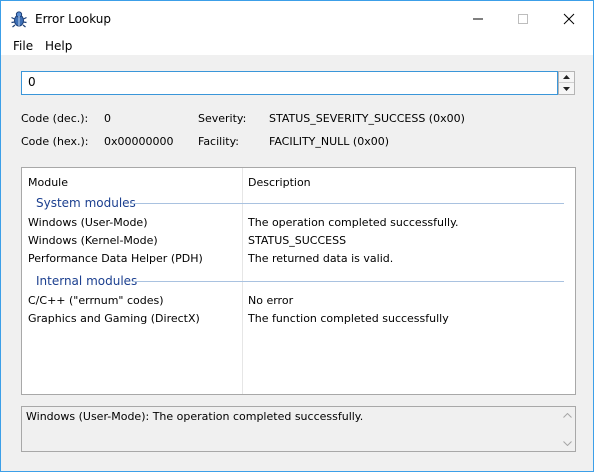 The height and width of the screenshot is (472, 594). I want to click on column-header-module: Module, so click(48, 182).